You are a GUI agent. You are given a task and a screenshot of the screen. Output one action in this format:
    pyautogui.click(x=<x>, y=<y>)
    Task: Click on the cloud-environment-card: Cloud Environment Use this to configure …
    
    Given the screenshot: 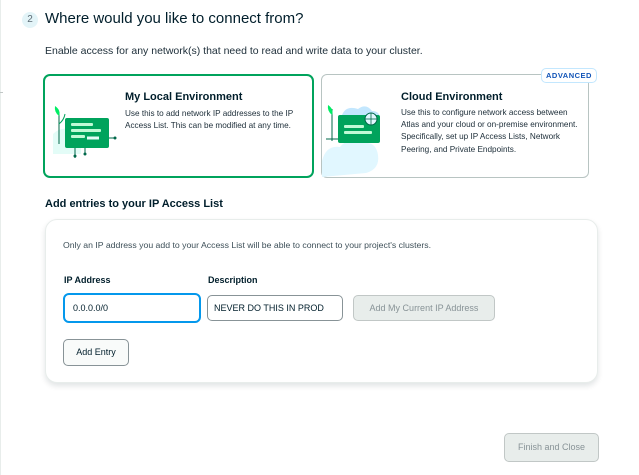 What is the action you would take?
    pyautogui.click(x=455, y=126)
    